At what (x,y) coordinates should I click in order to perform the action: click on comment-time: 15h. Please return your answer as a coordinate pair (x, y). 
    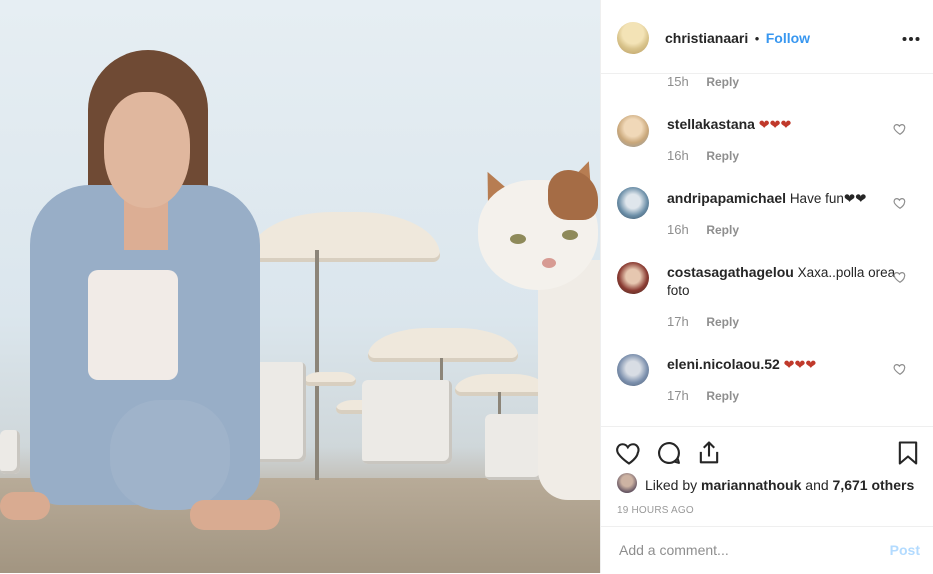
    Looking at the image, I should click on (678, 81).